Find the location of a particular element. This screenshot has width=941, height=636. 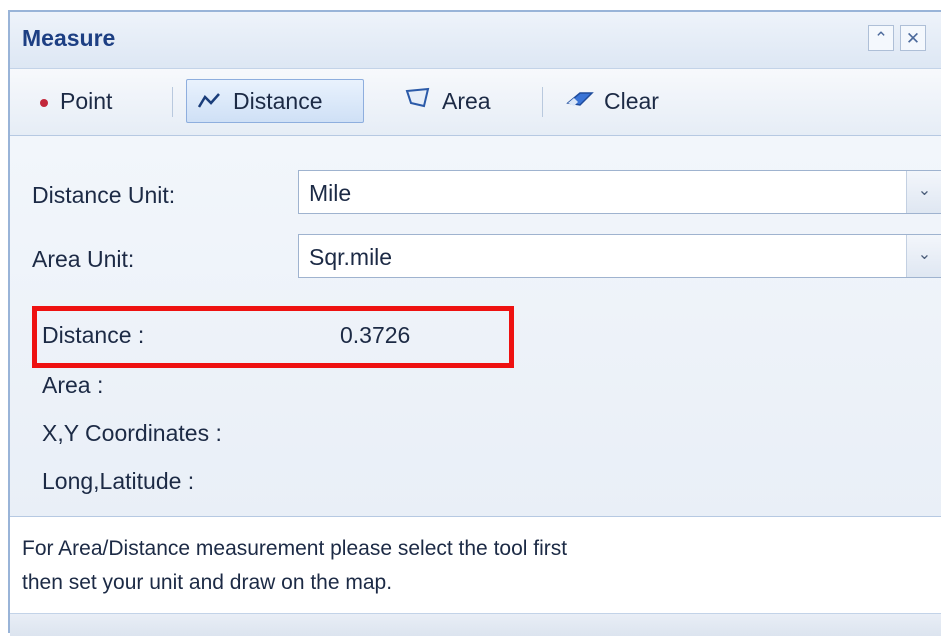

area-result-label: Area : is located at coordinates (73, 385).